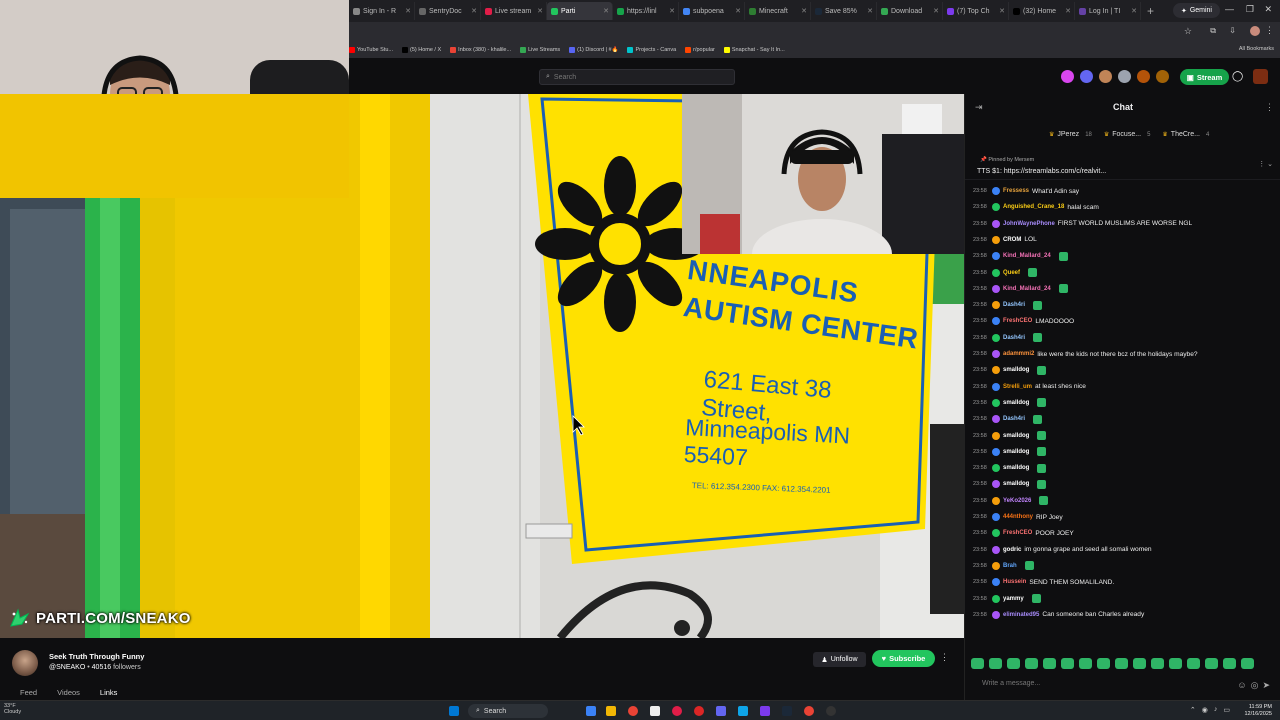 The width and height of the screenshot is (1280, 720). I want to click on message-username: Hussein, so click(1014, 582).